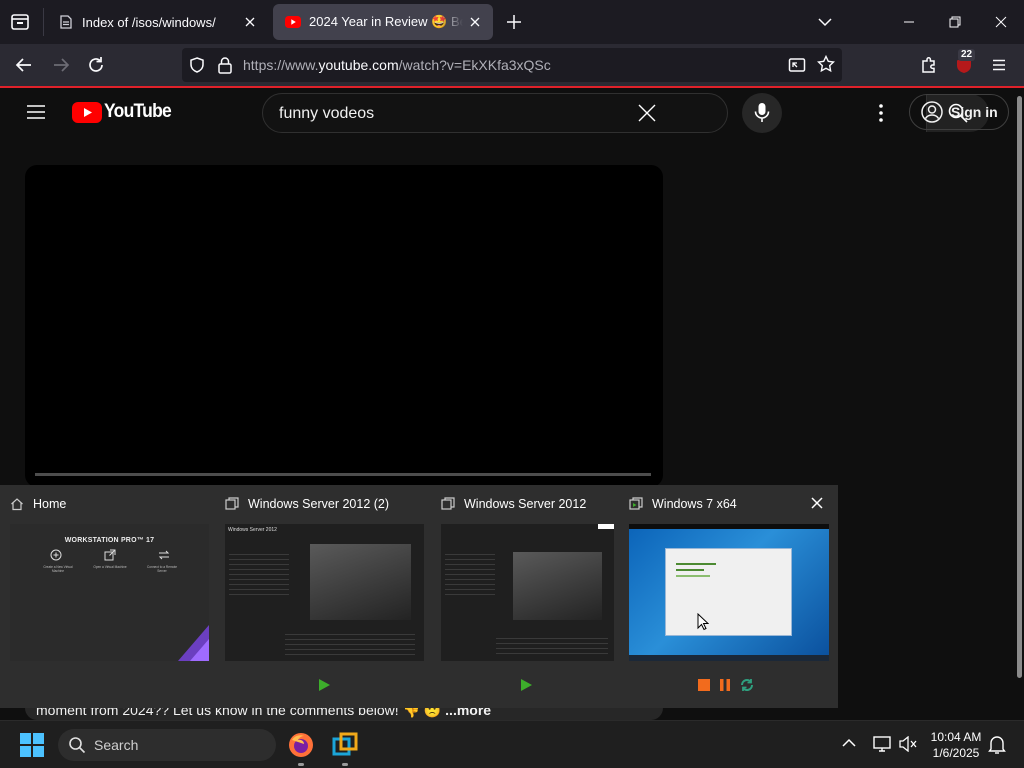  I want to click on show-hidden-icons-chevron-icon, so click(849, 743).